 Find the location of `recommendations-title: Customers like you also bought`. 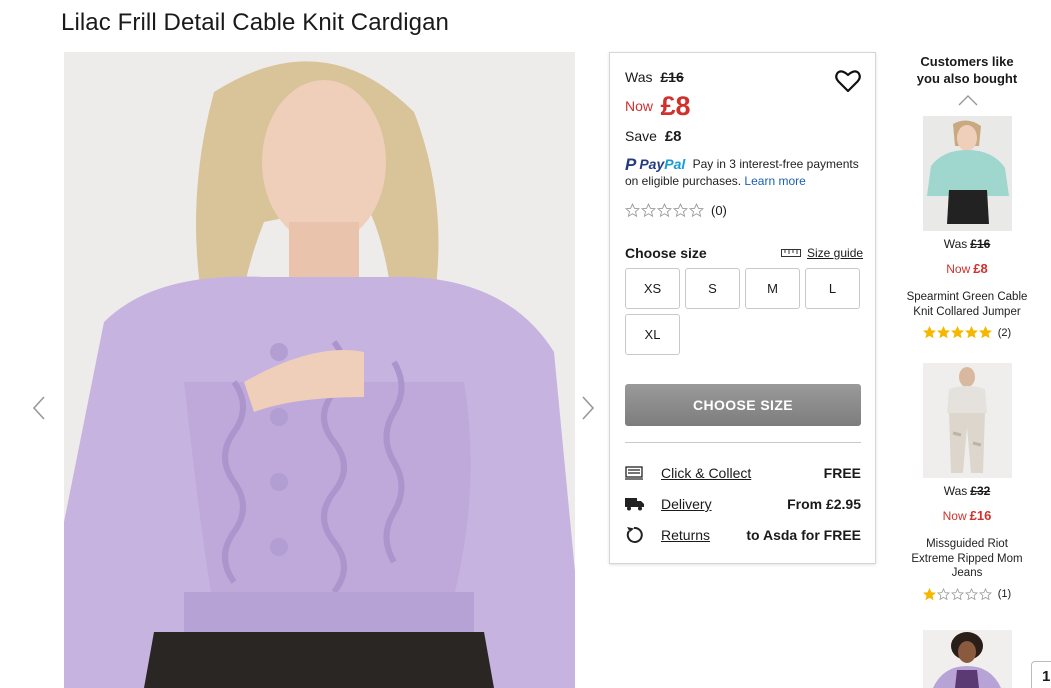

recommendations-title: Customers like you also bought is located at coordinates (967, 70).